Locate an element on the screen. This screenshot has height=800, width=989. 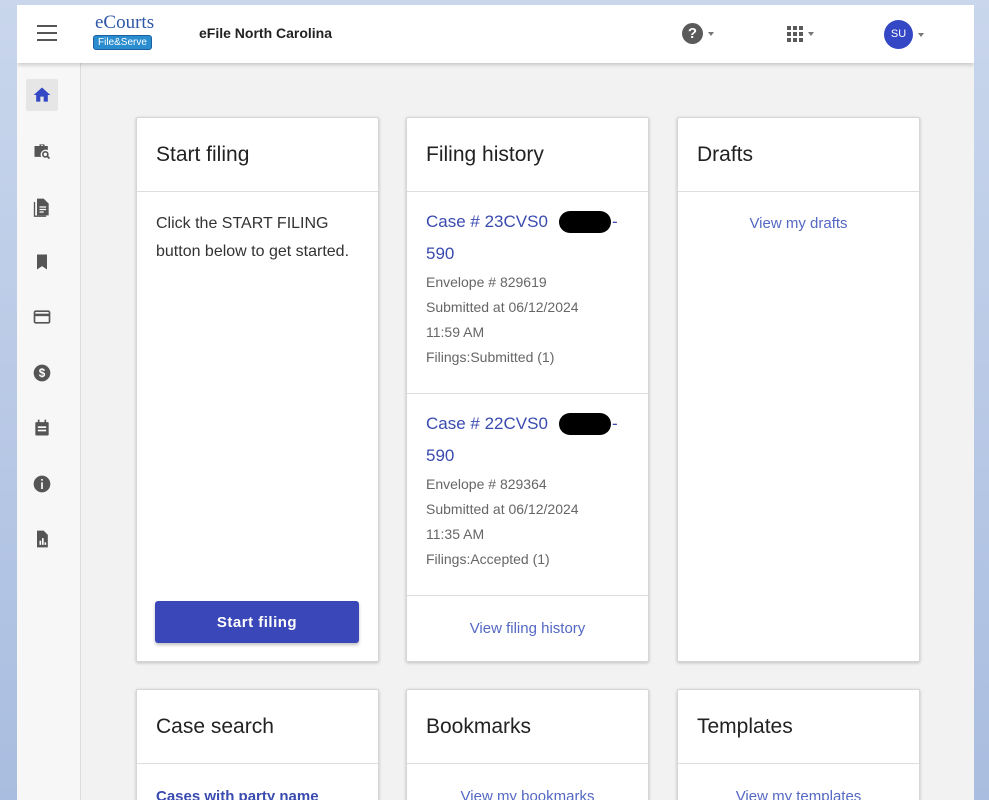
calendar-icon is located at coordinates (42, 427).